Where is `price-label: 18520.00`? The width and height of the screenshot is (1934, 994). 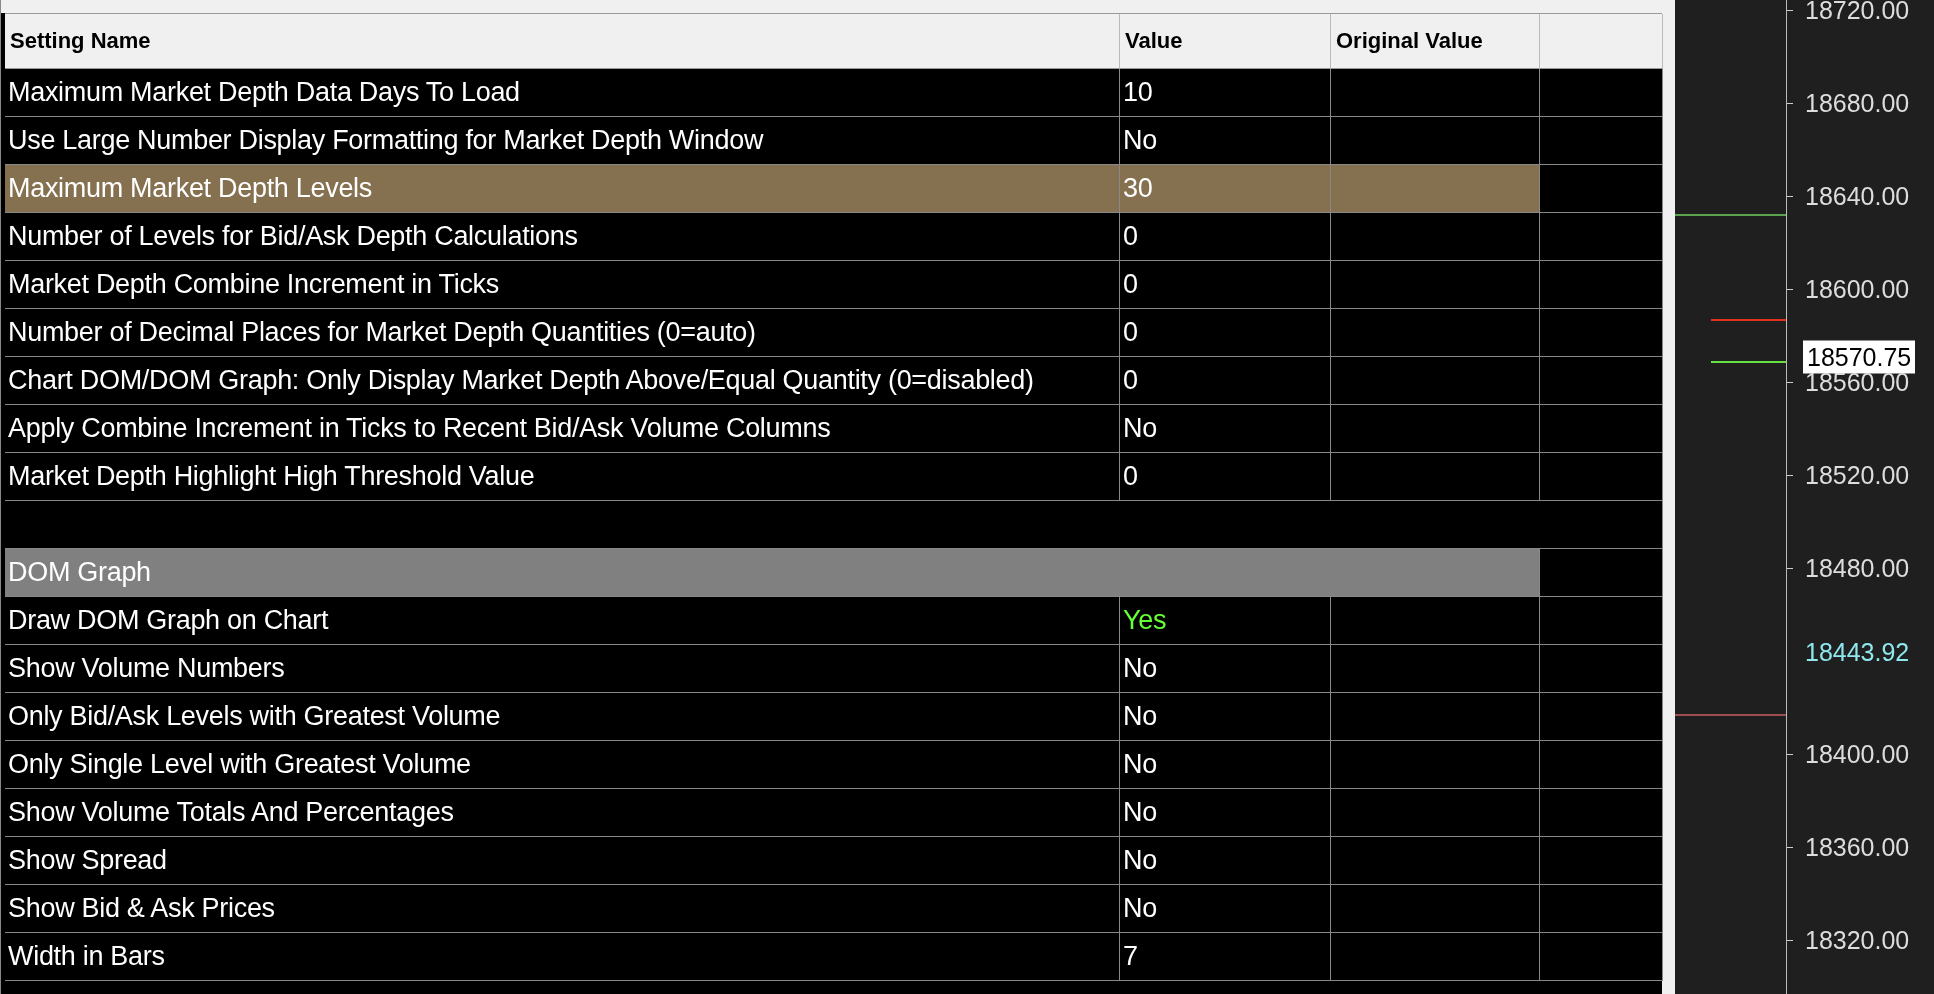 price-label: 18520.00 is located at coordinates (1857, 475).